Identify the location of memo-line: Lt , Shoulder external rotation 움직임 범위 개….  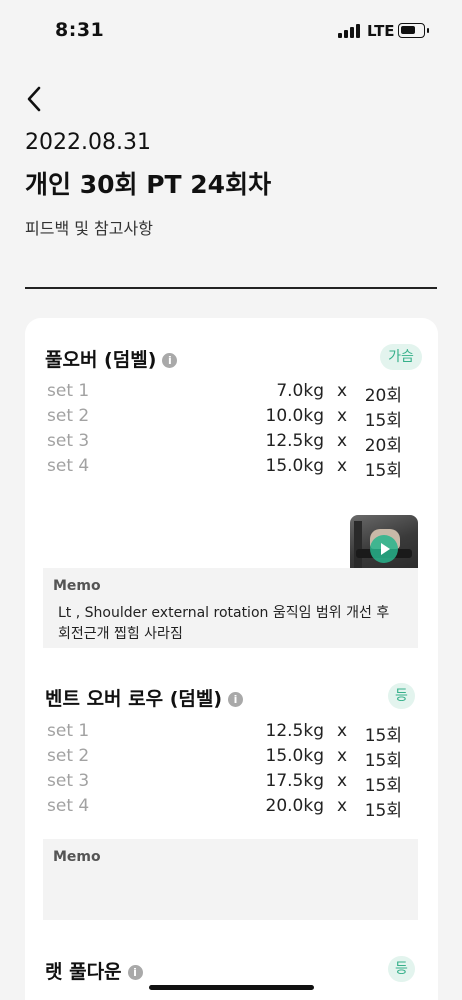
(224, 613).